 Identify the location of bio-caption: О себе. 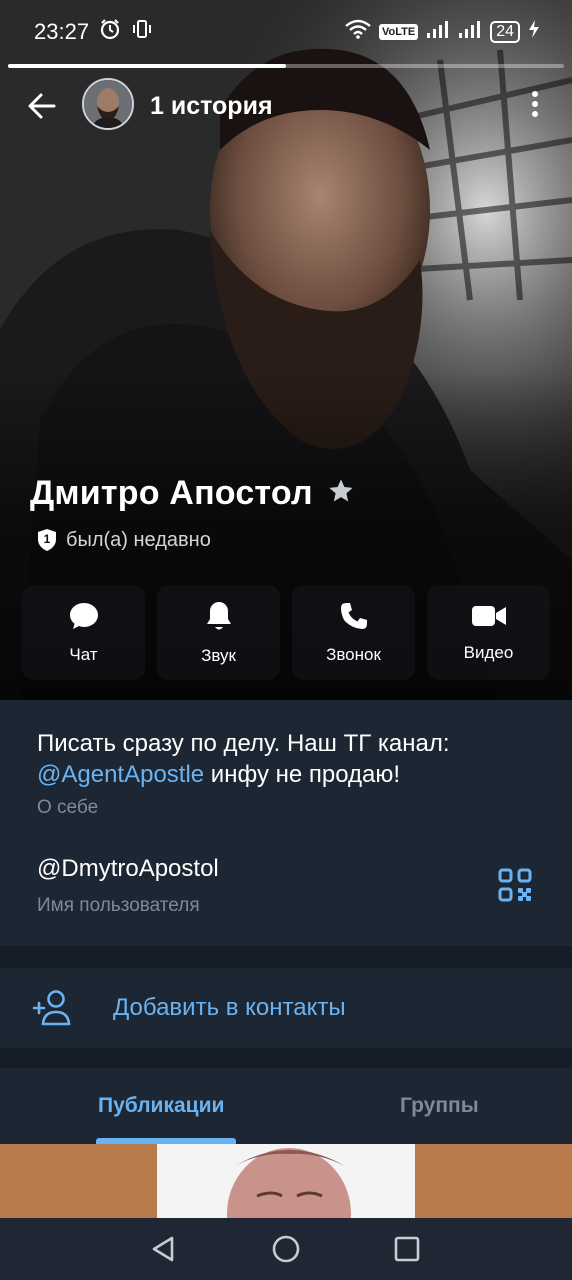
(68, 807).